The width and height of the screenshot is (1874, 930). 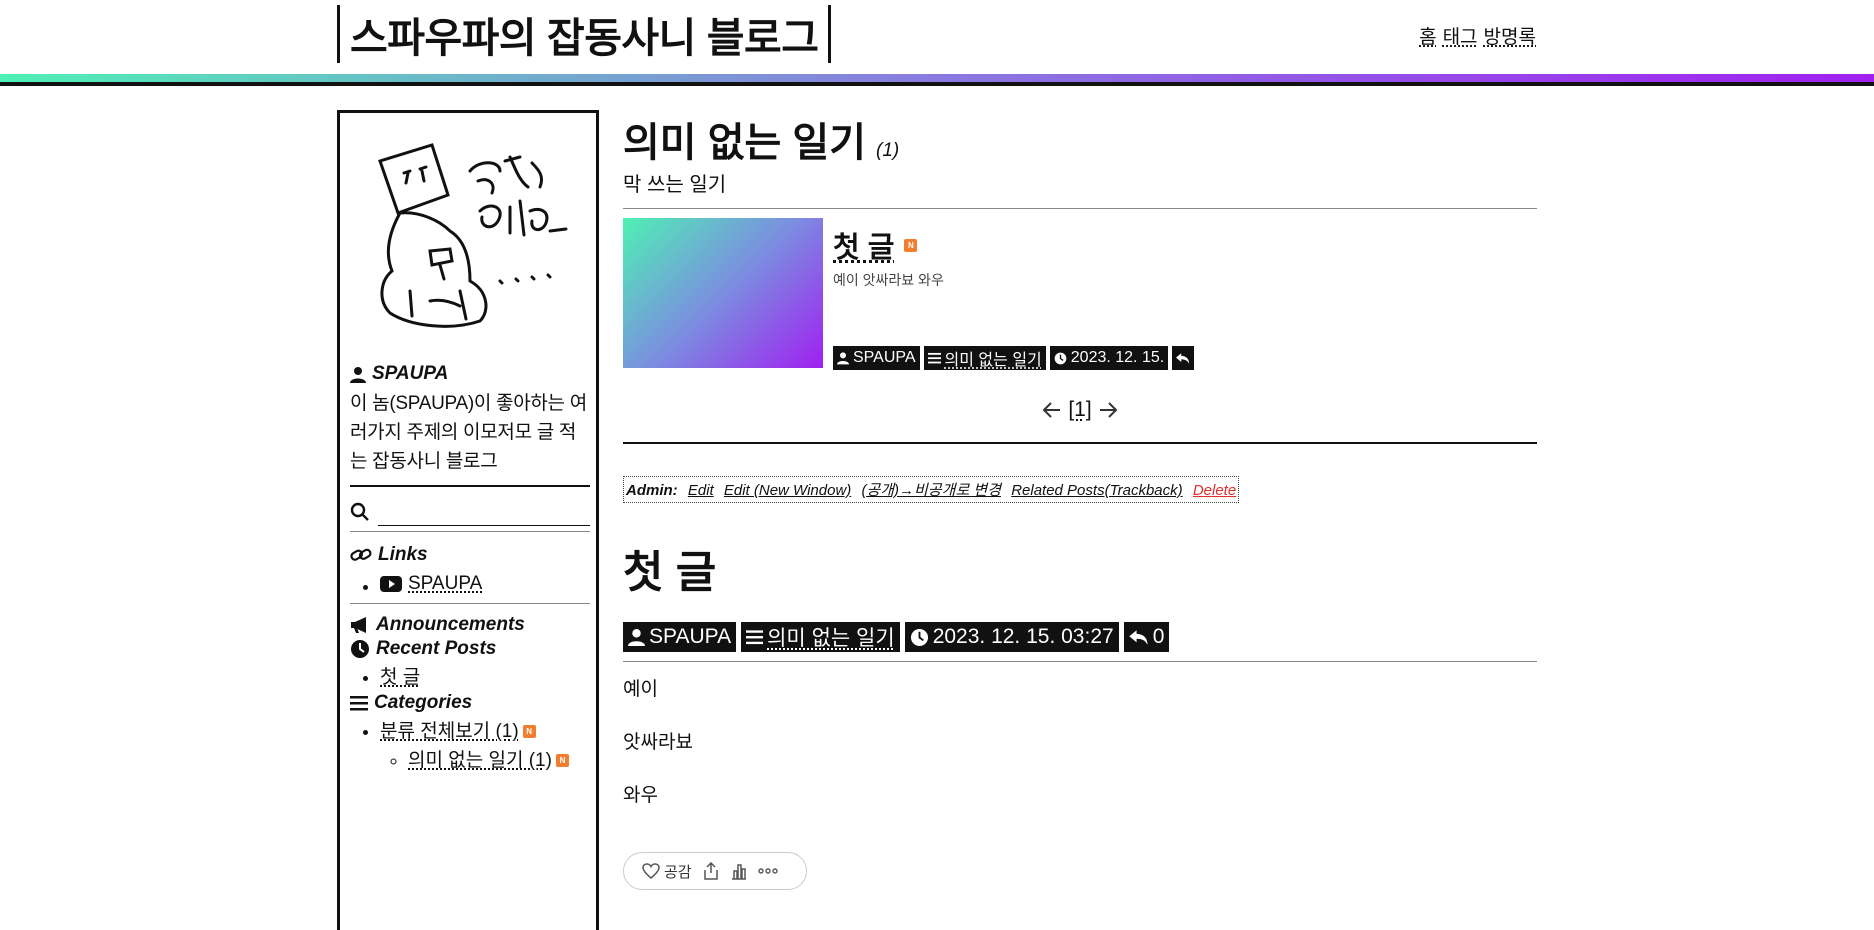 I want to click on categories-list: 분류 전체보기 (1)N 의미 없는 일기 (1)N, so click(x=470, y=746).